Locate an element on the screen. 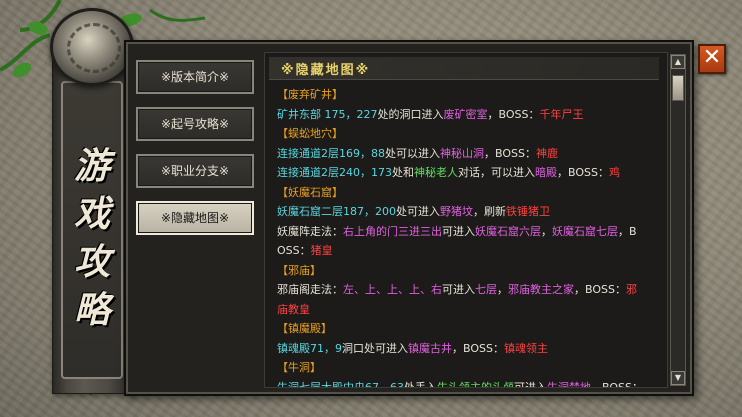 The height and width of the screenshot is (417, 742). nav-column: ※版本简介※ ※起号攻略※ ※职业分支※ ※隐藏地图※ is located at coordinates (197, 154).